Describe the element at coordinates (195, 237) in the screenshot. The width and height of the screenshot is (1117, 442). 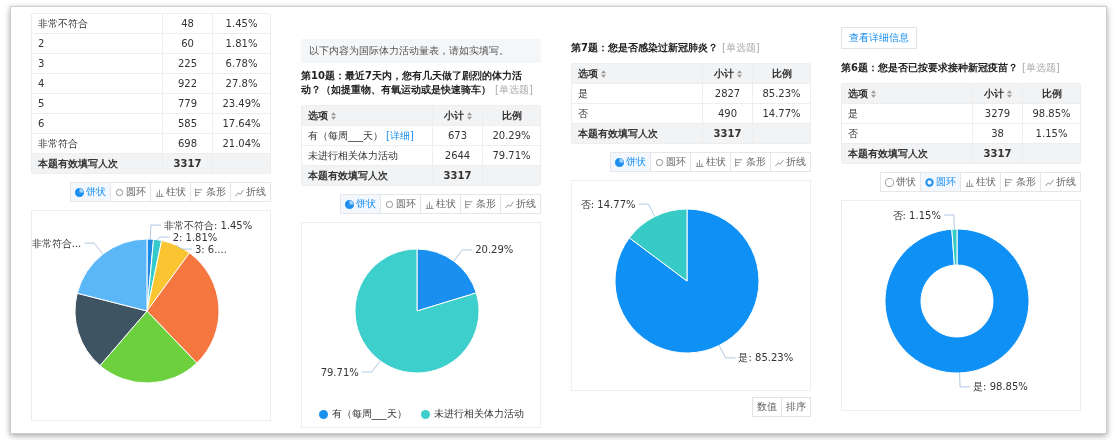
I see `slice-label: 2: 1.81%` at that location.